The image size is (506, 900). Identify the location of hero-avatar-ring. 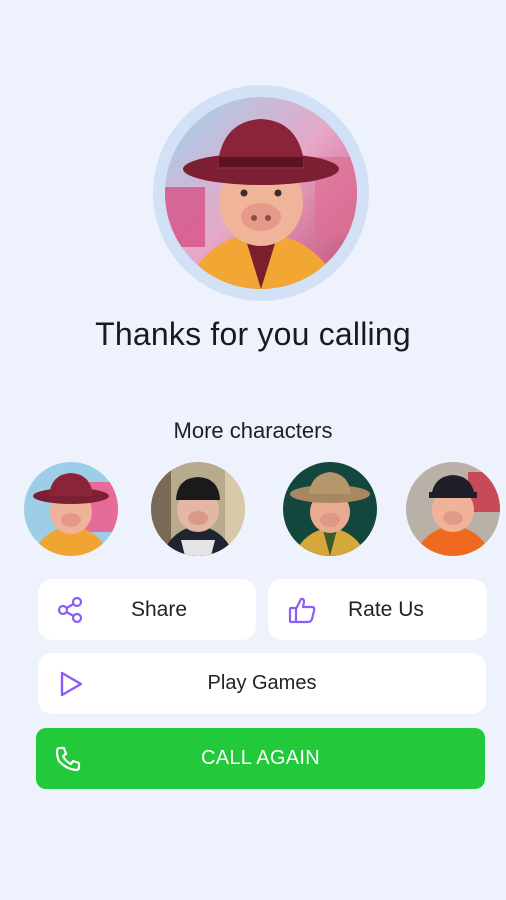
(261, 193).